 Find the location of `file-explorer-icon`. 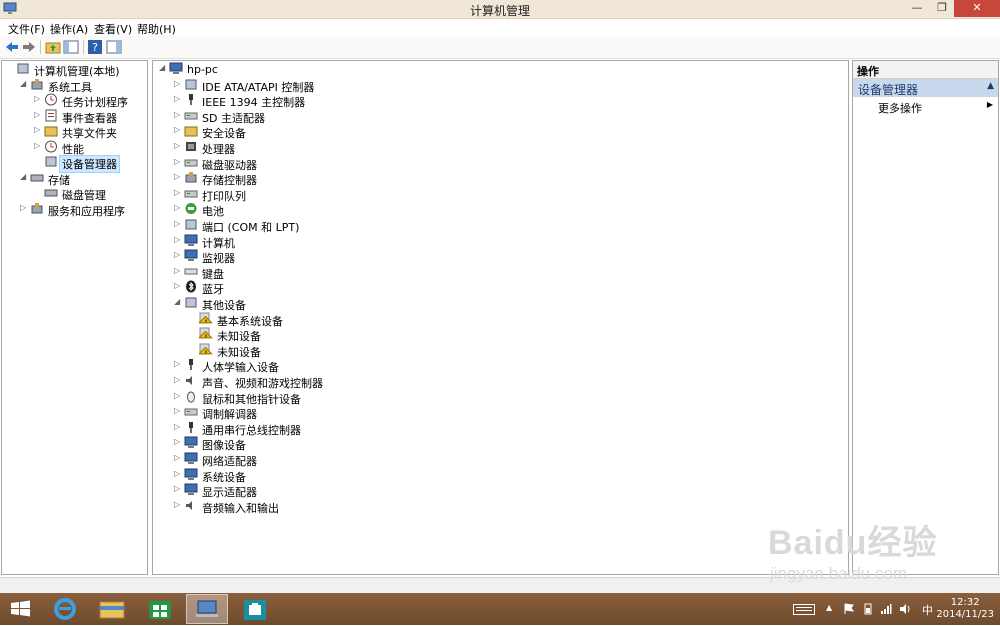

file-explorer-icon is located at coordinates (112, 609).